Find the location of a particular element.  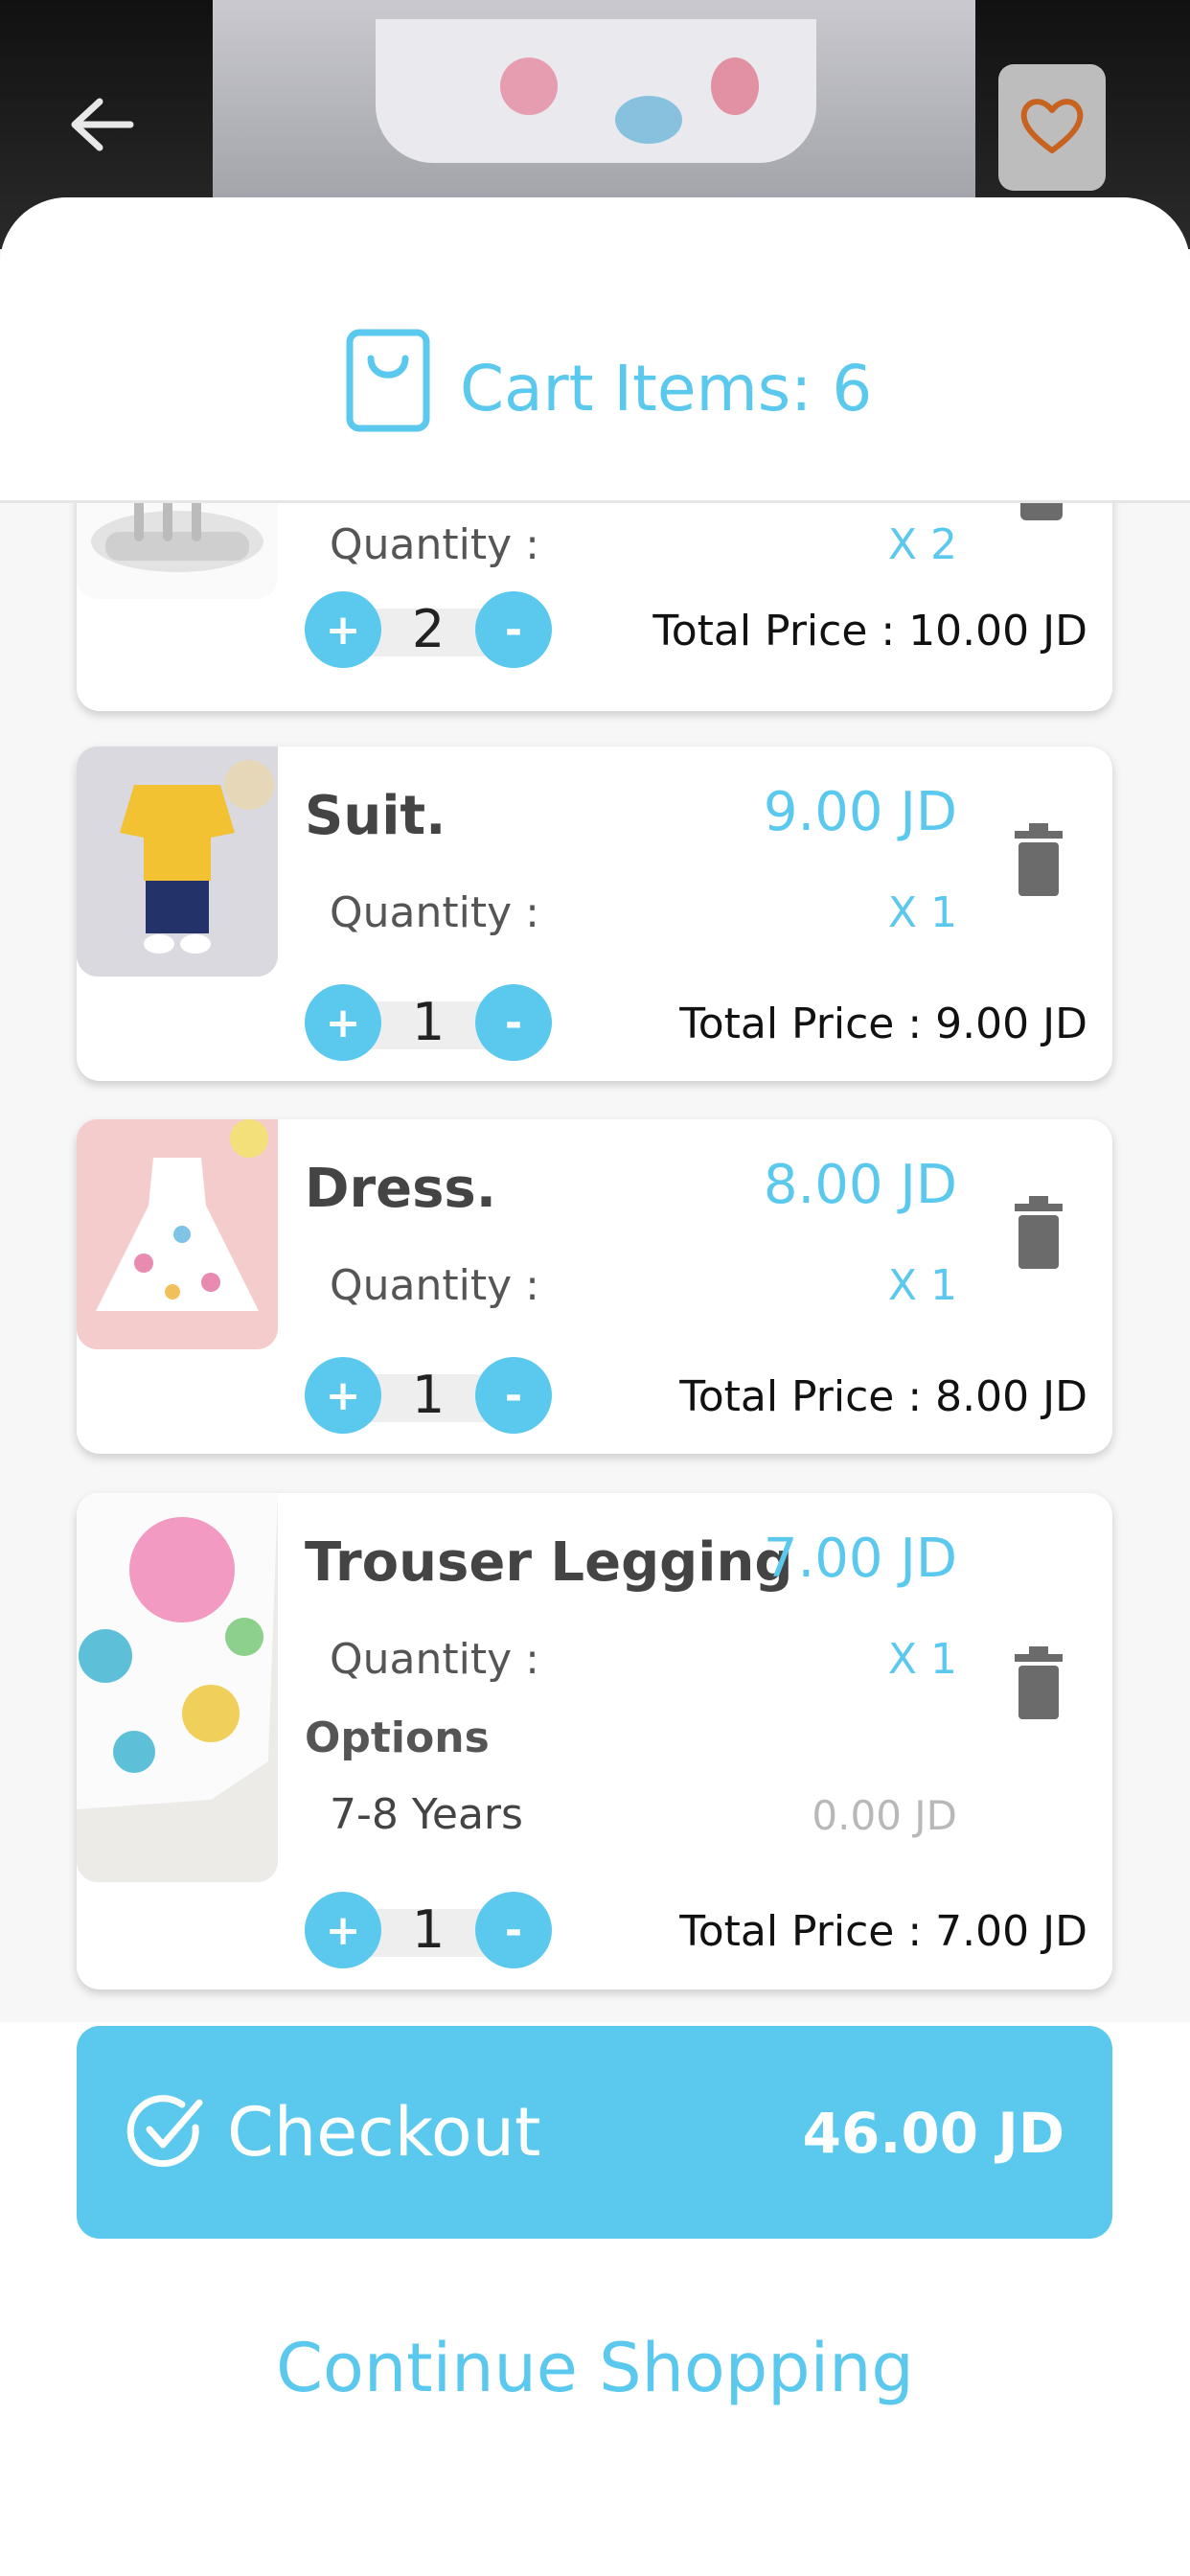

quantity-value: 2 is located at coordinates (429, 629).